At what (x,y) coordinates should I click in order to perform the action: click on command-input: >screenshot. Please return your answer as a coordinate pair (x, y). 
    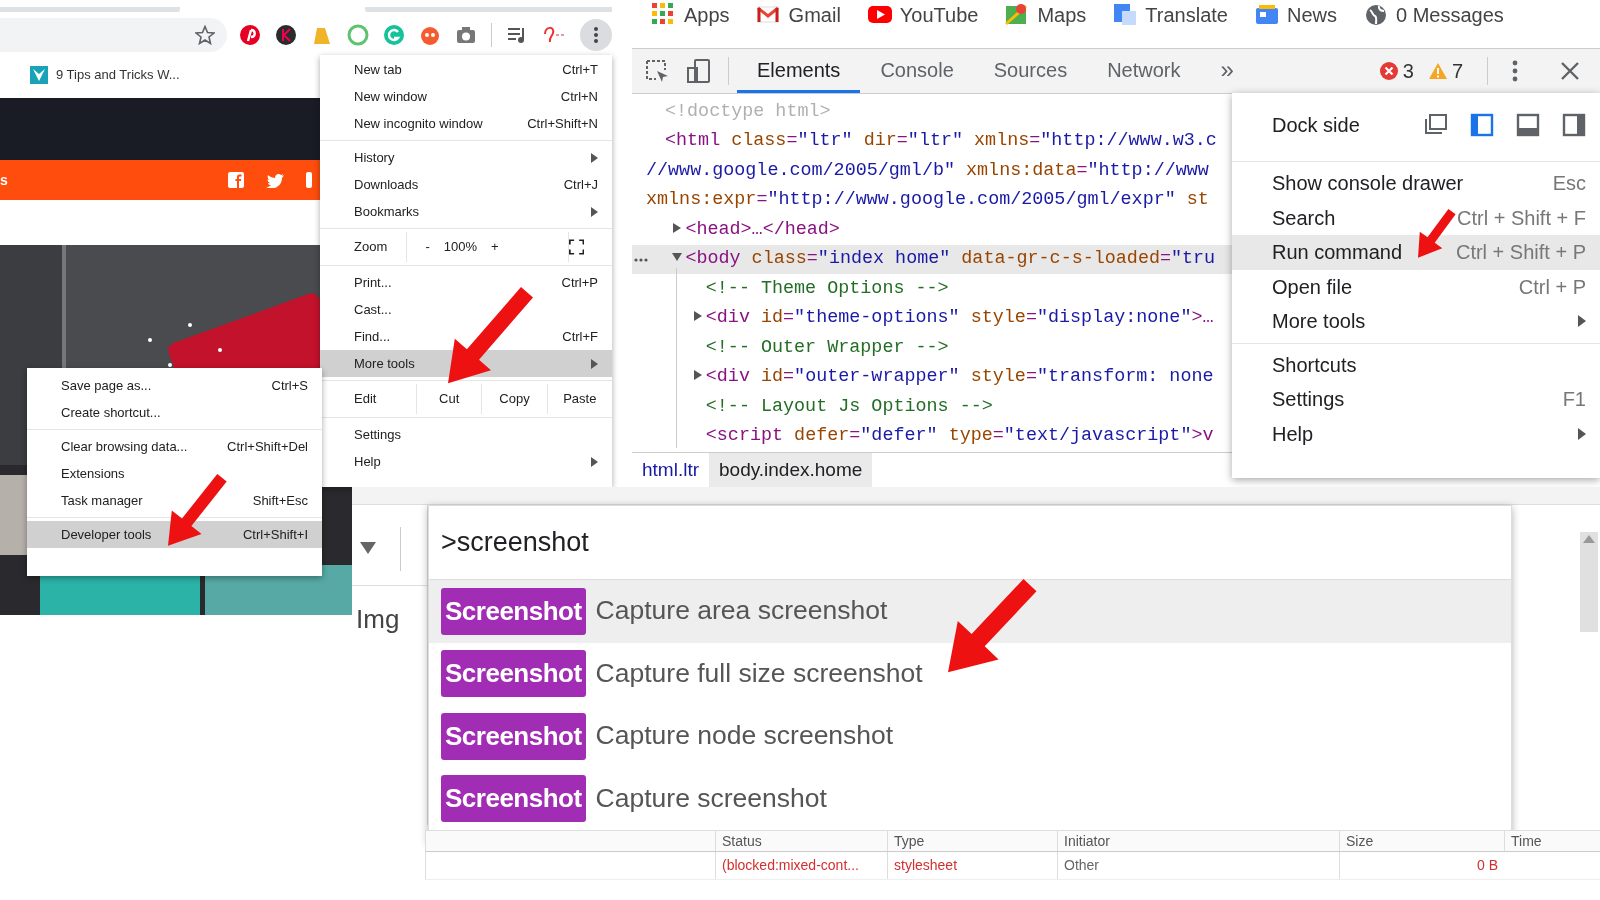
    Looking at the image, I should click on (970, 543).